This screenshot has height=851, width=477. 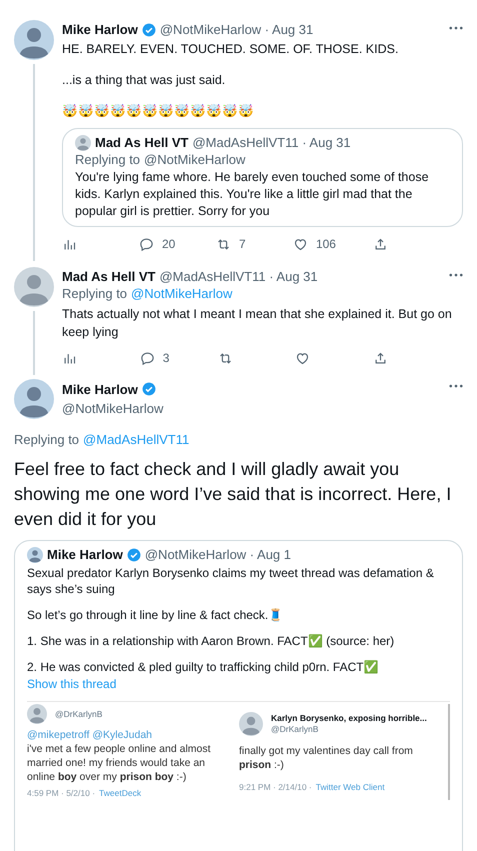 I want to click on handle-and-time: @NotMikeHarlow · Aug 1, so click(x=217, y=555).